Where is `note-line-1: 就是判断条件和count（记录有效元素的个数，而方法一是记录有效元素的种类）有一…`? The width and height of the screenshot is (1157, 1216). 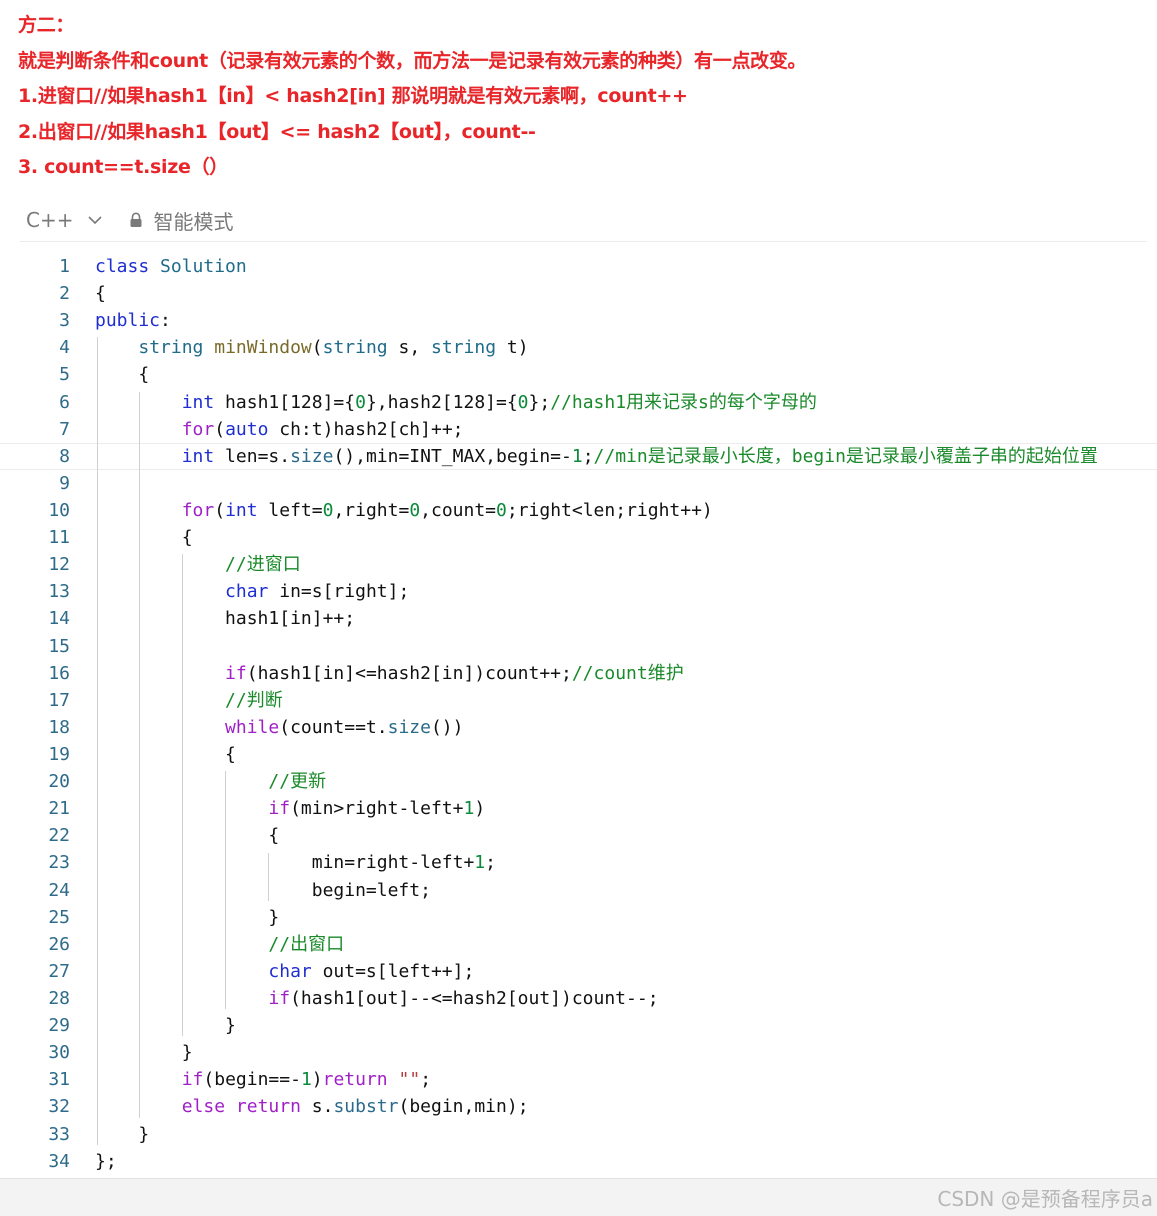 note-line-1: 就是判断条件和count（记录有效元素的个数，而方法一是记录有效元素的种类）有一… is located at coordinates (412, 60).